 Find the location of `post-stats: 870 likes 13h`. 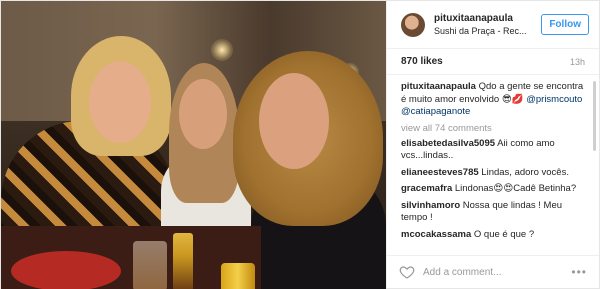

post-stats: 870 likes 13h is located at coordinates (493, 62).